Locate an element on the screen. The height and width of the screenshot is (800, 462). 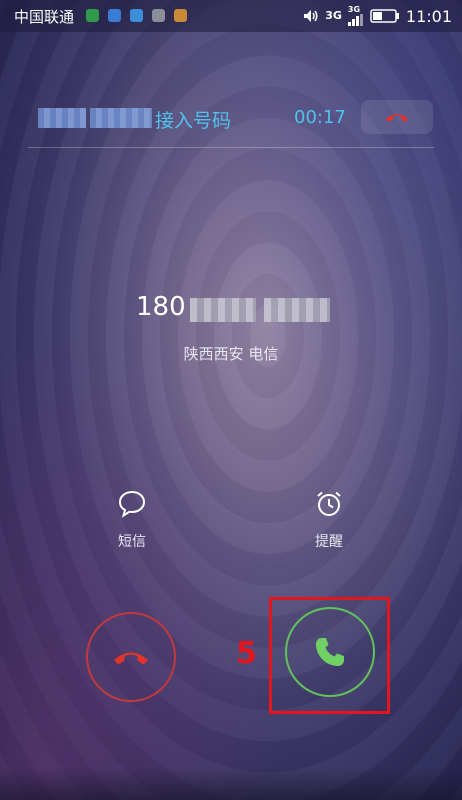
call-duration: 00:17 is located at coordinates (320, 117).